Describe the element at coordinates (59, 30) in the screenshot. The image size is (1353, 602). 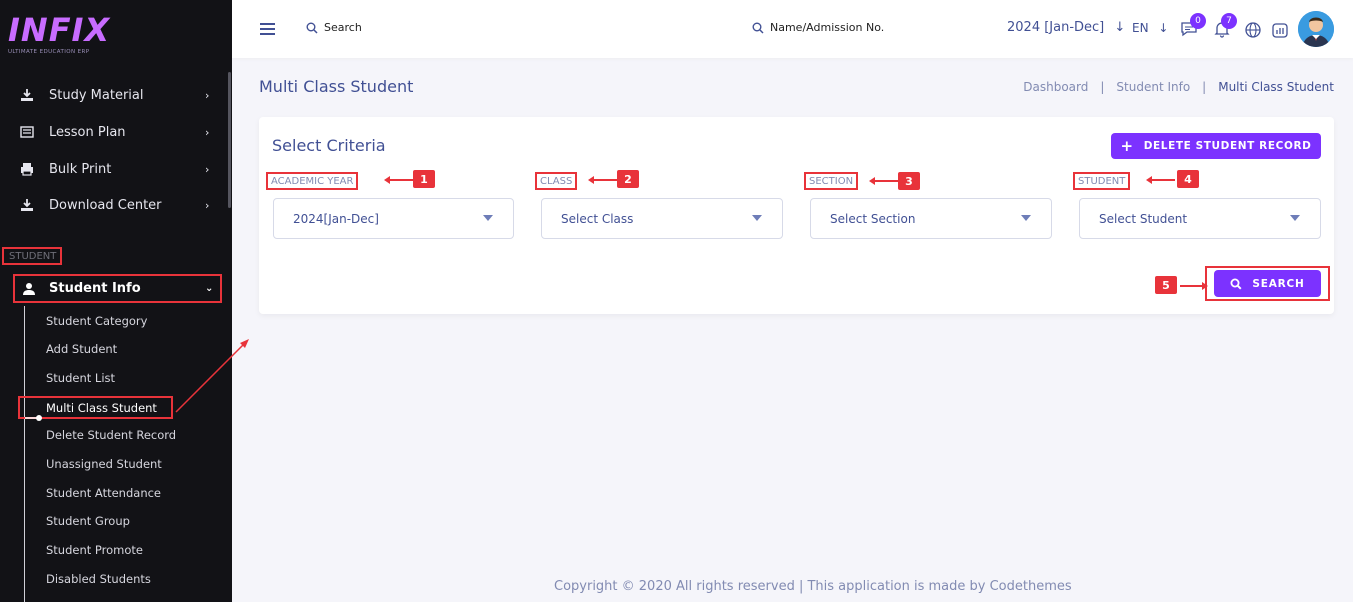
I see `logo-text: INFIX` at that location.